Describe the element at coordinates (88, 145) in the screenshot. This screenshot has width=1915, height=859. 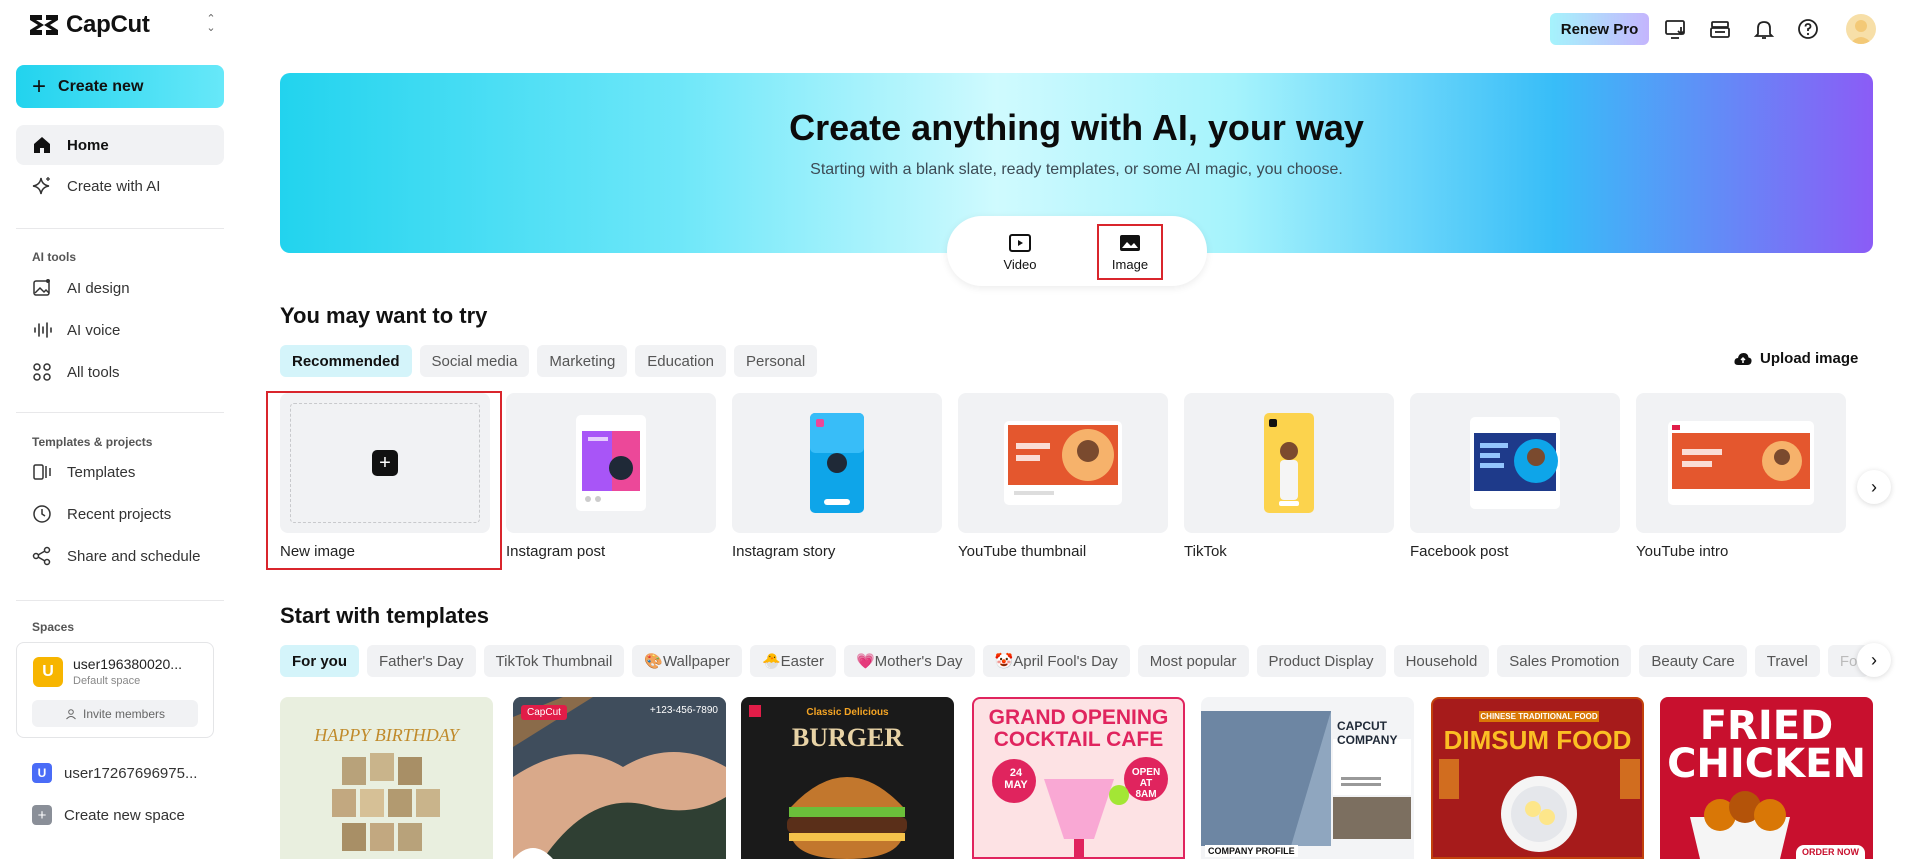
I see `sidebar-item-label: Home` at that location.